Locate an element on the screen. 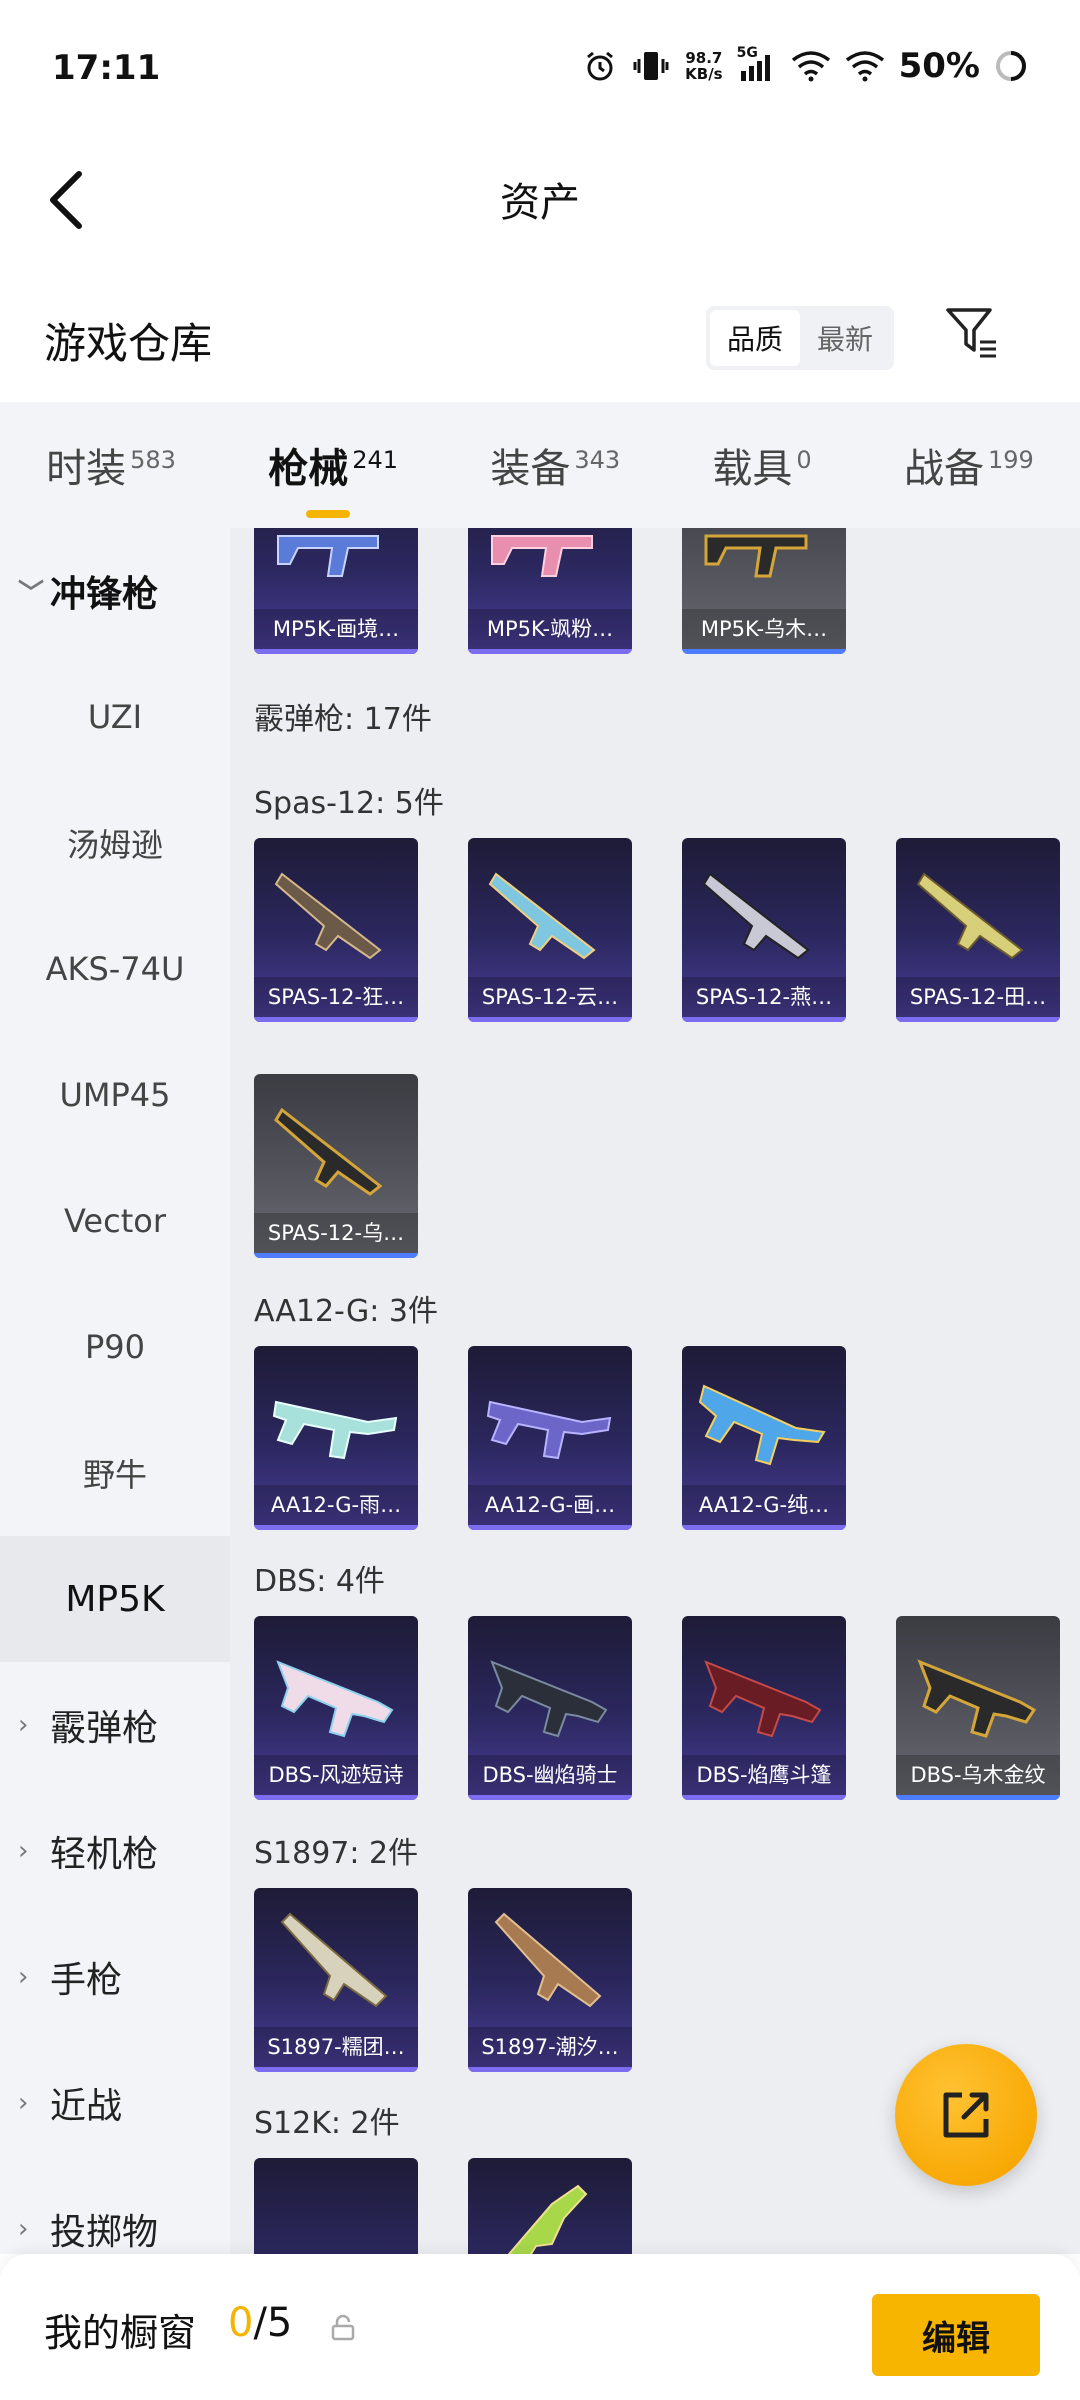 The height and width of the screenshot is (2400, 1080). battery-percent: 50% is located at coordinates (939, 66).